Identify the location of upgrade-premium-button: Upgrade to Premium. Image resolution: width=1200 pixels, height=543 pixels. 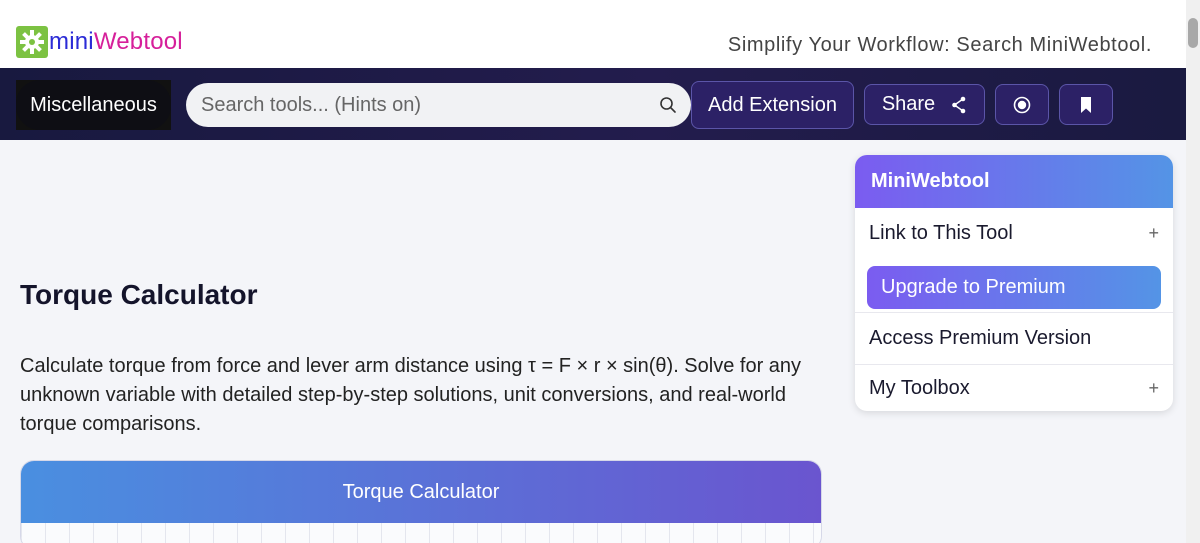
(1014, 287).